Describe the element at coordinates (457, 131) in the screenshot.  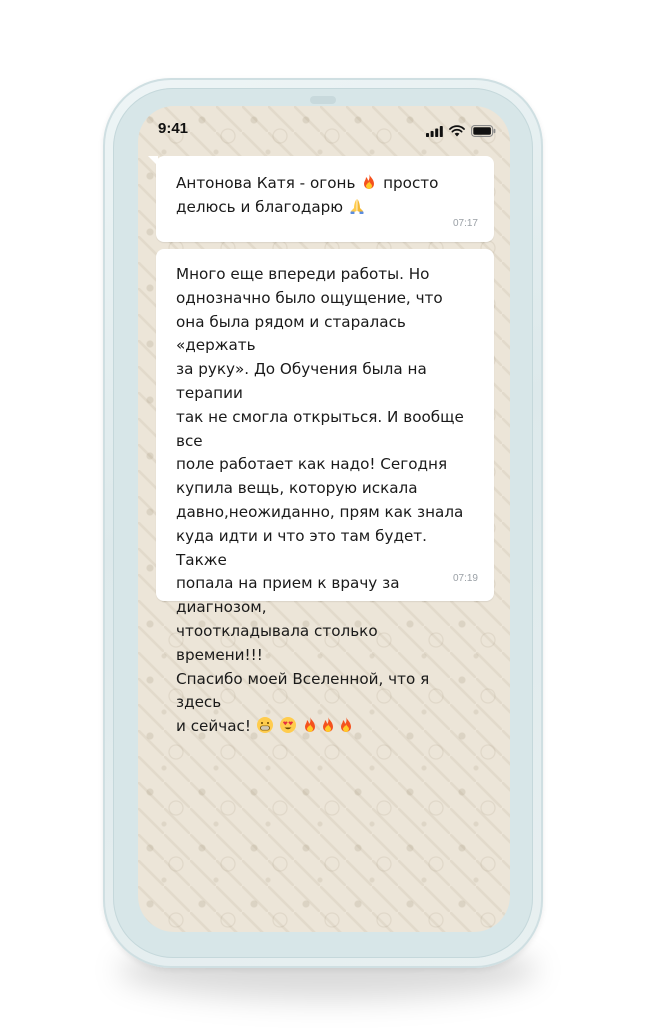
I see `wifi-icon` at that location.